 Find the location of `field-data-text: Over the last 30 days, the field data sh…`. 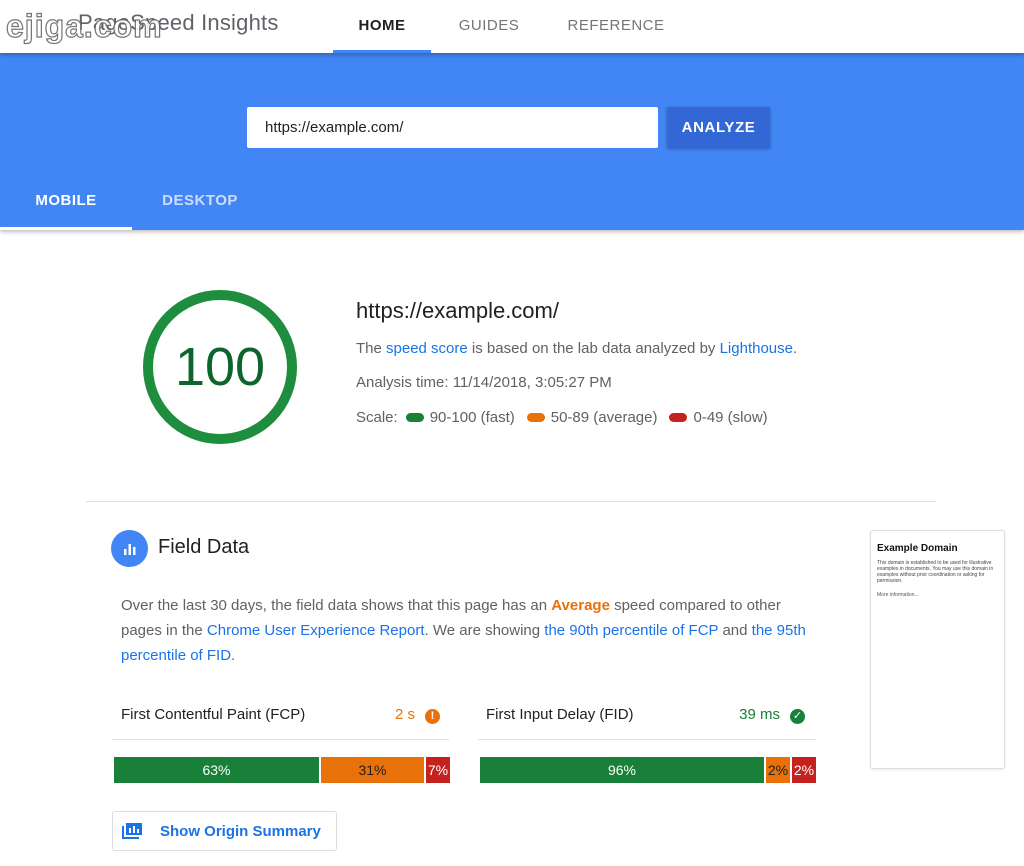

field-data-text: Over the last 30 days, the field data sh… is located at coordinates (336, 605).